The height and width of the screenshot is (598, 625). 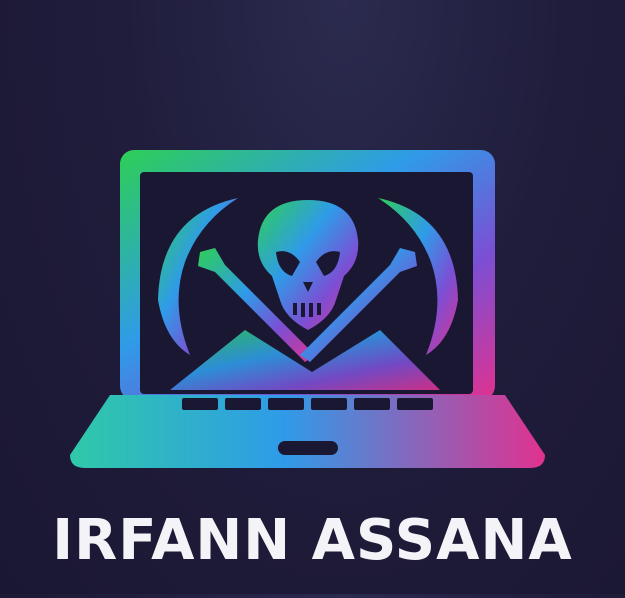 I want to click on laptop-base, so click(x=307, y=431).